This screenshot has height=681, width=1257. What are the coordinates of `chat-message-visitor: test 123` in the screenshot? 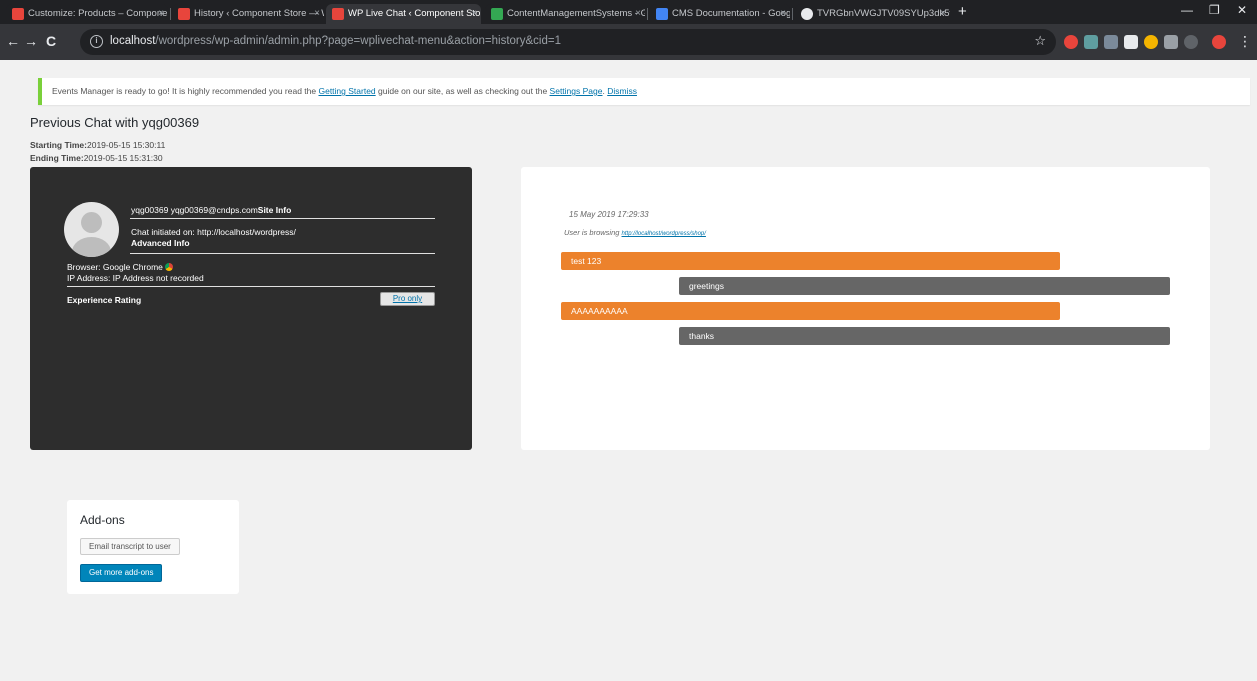 It's located at (810, 261).